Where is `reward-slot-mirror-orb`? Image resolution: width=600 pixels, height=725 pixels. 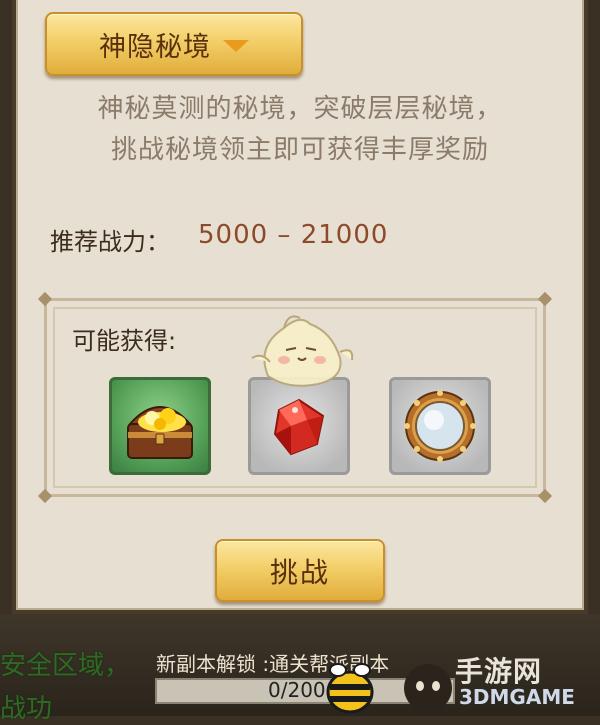 reward-slot-mirror-orb is located at coordinates (440, 426).